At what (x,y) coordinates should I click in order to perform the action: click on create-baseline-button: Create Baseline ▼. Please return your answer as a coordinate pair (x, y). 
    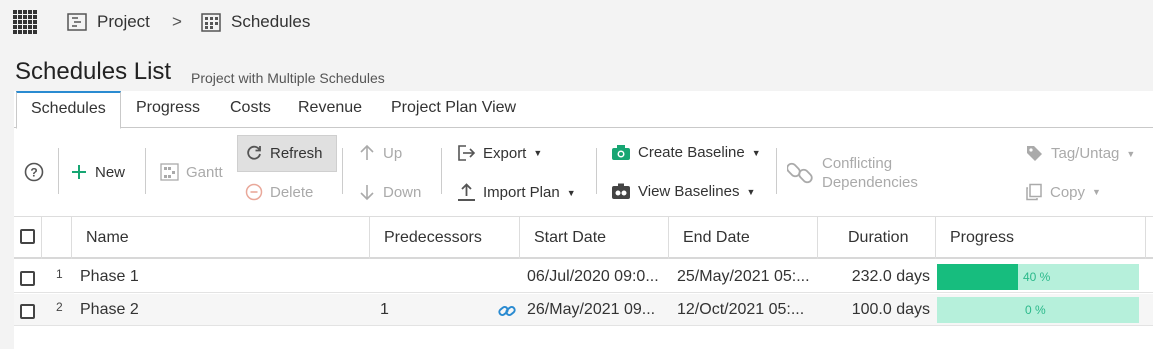
    Looking at the image, I should click on (686, 152).